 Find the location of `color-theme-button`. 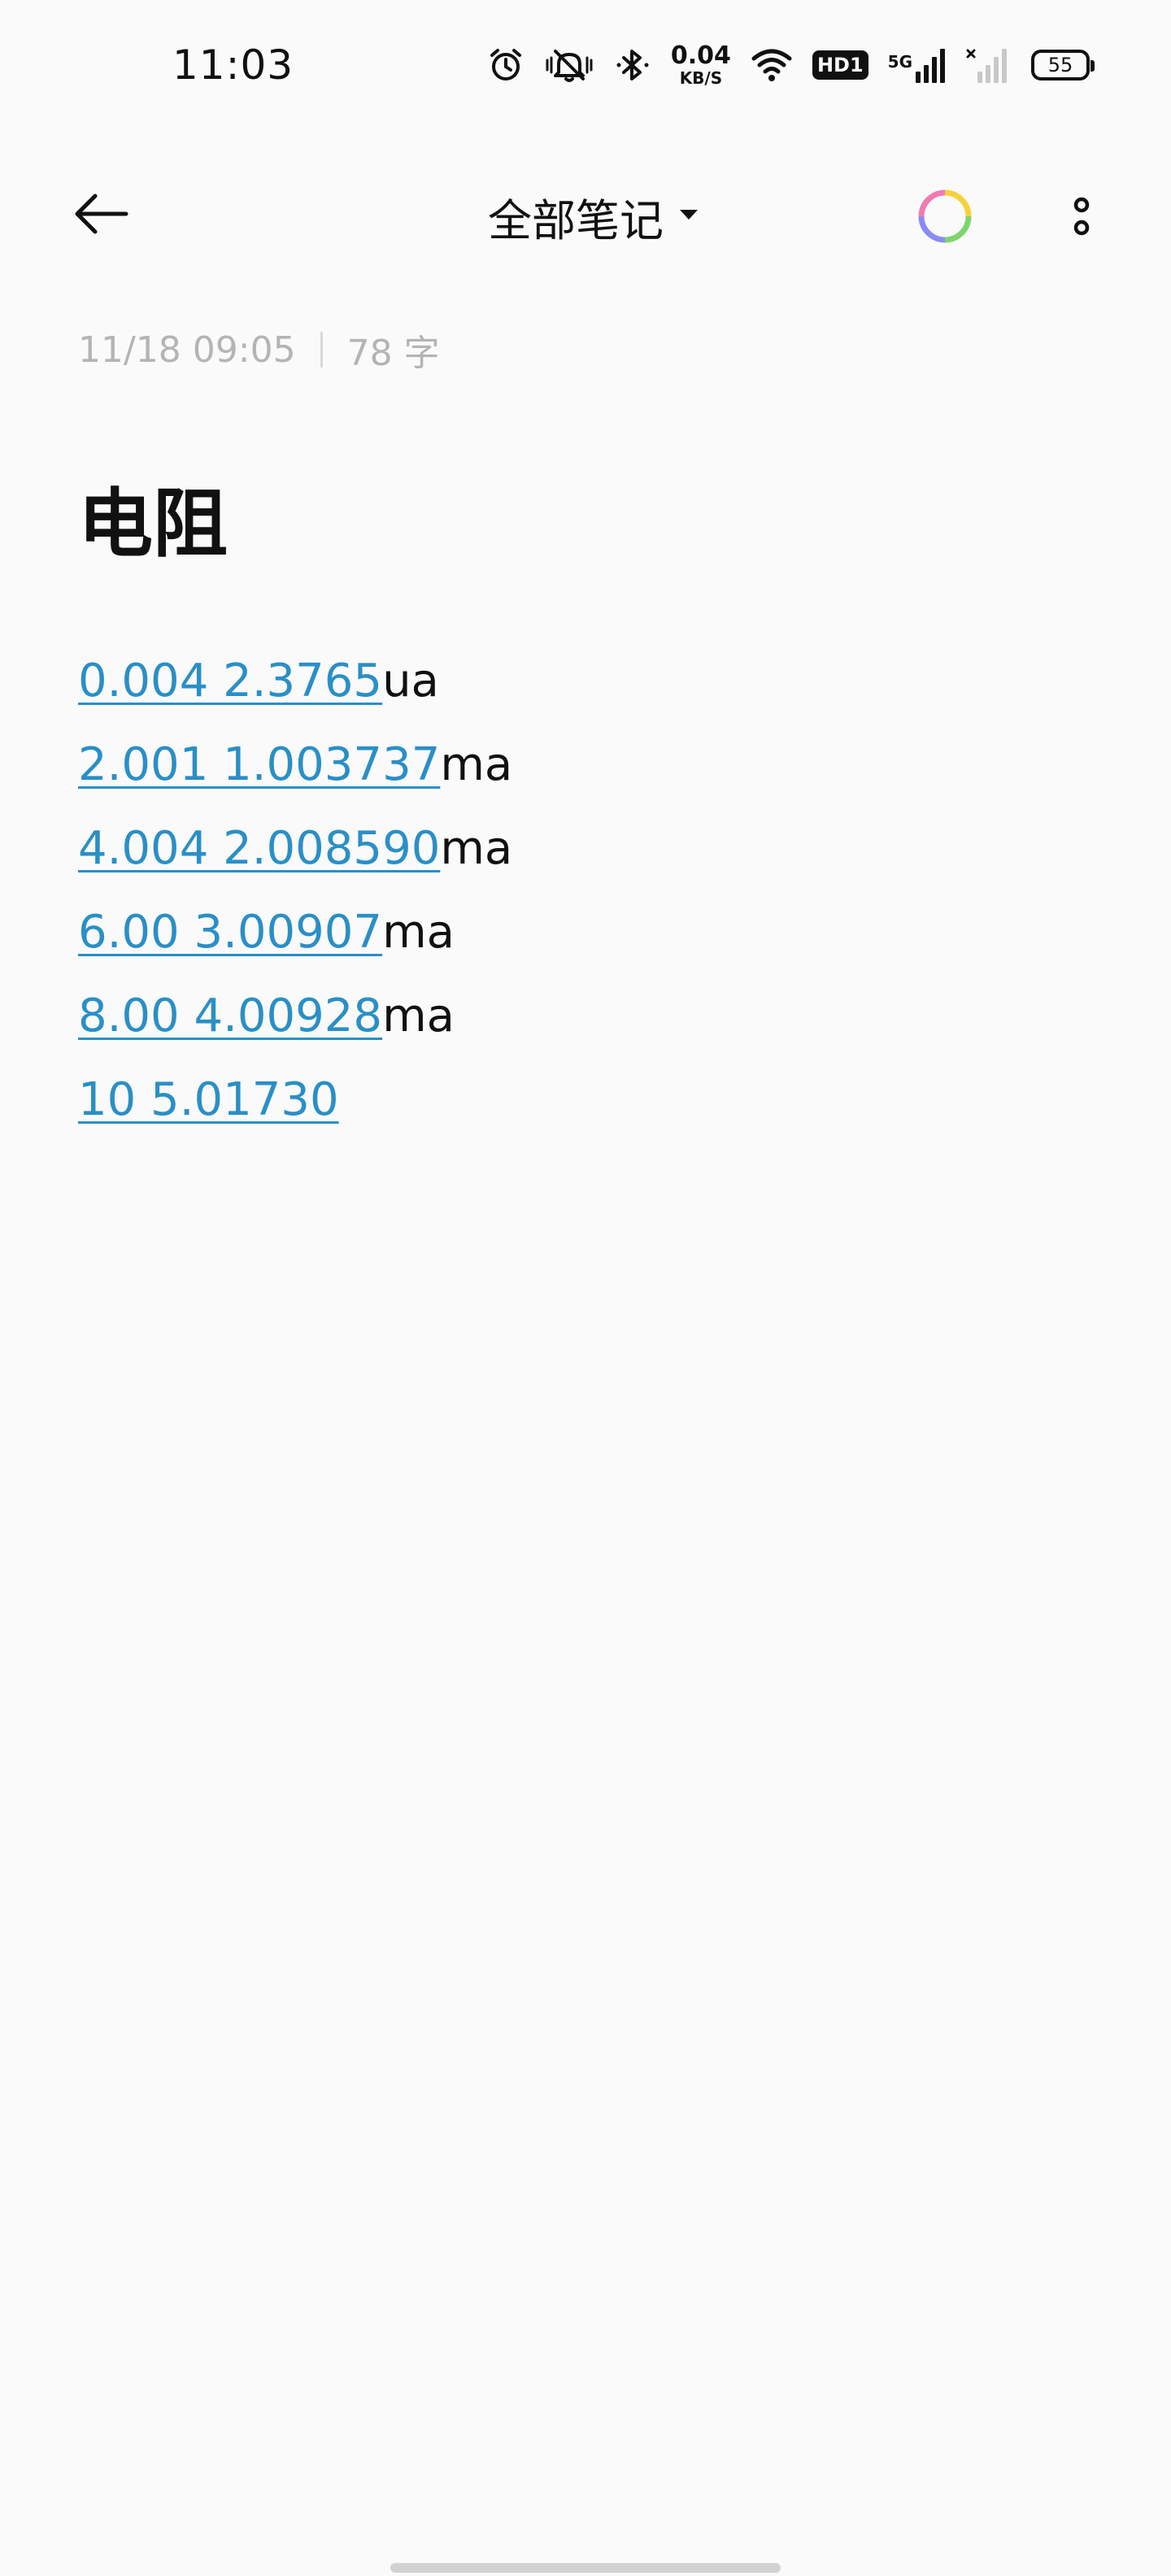

color-theme-button is located at coordinates (945, 218).